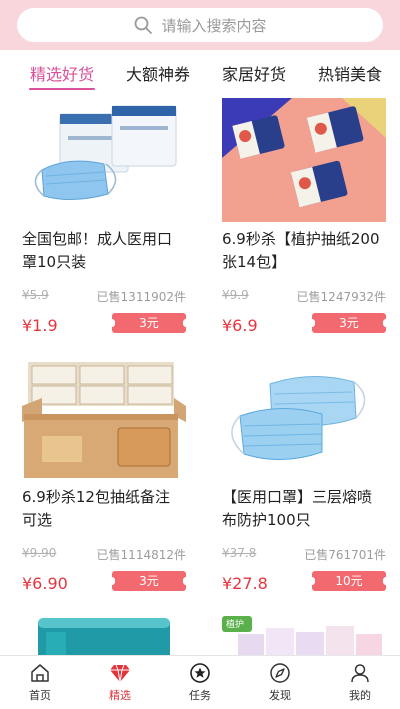 This screenshot has width=400, height=709. Describe the element at coordinates (350, 78) in the screenshot. I see `tab-hot-food: 热销美食` at that location.